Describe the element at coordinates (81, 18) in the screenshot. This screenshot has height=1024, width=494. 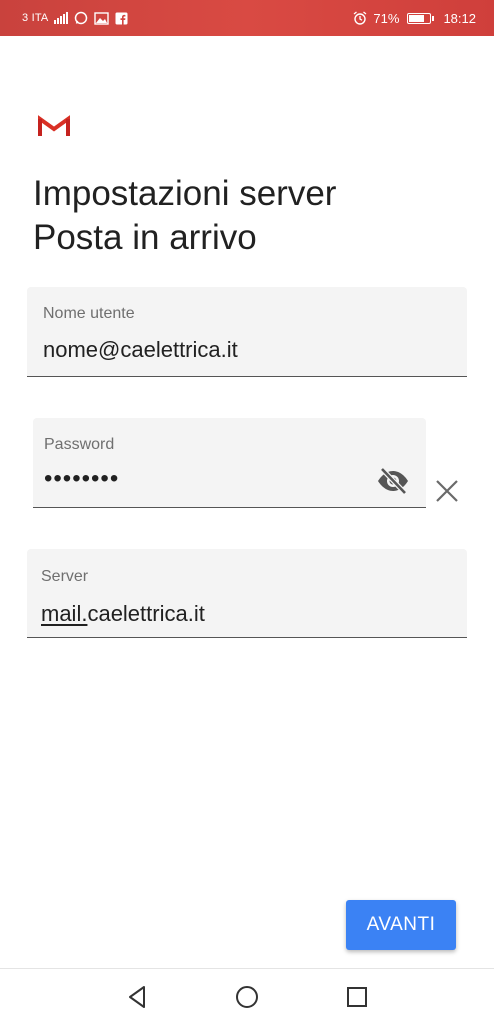
I see `whatsapp-icon` at that location.